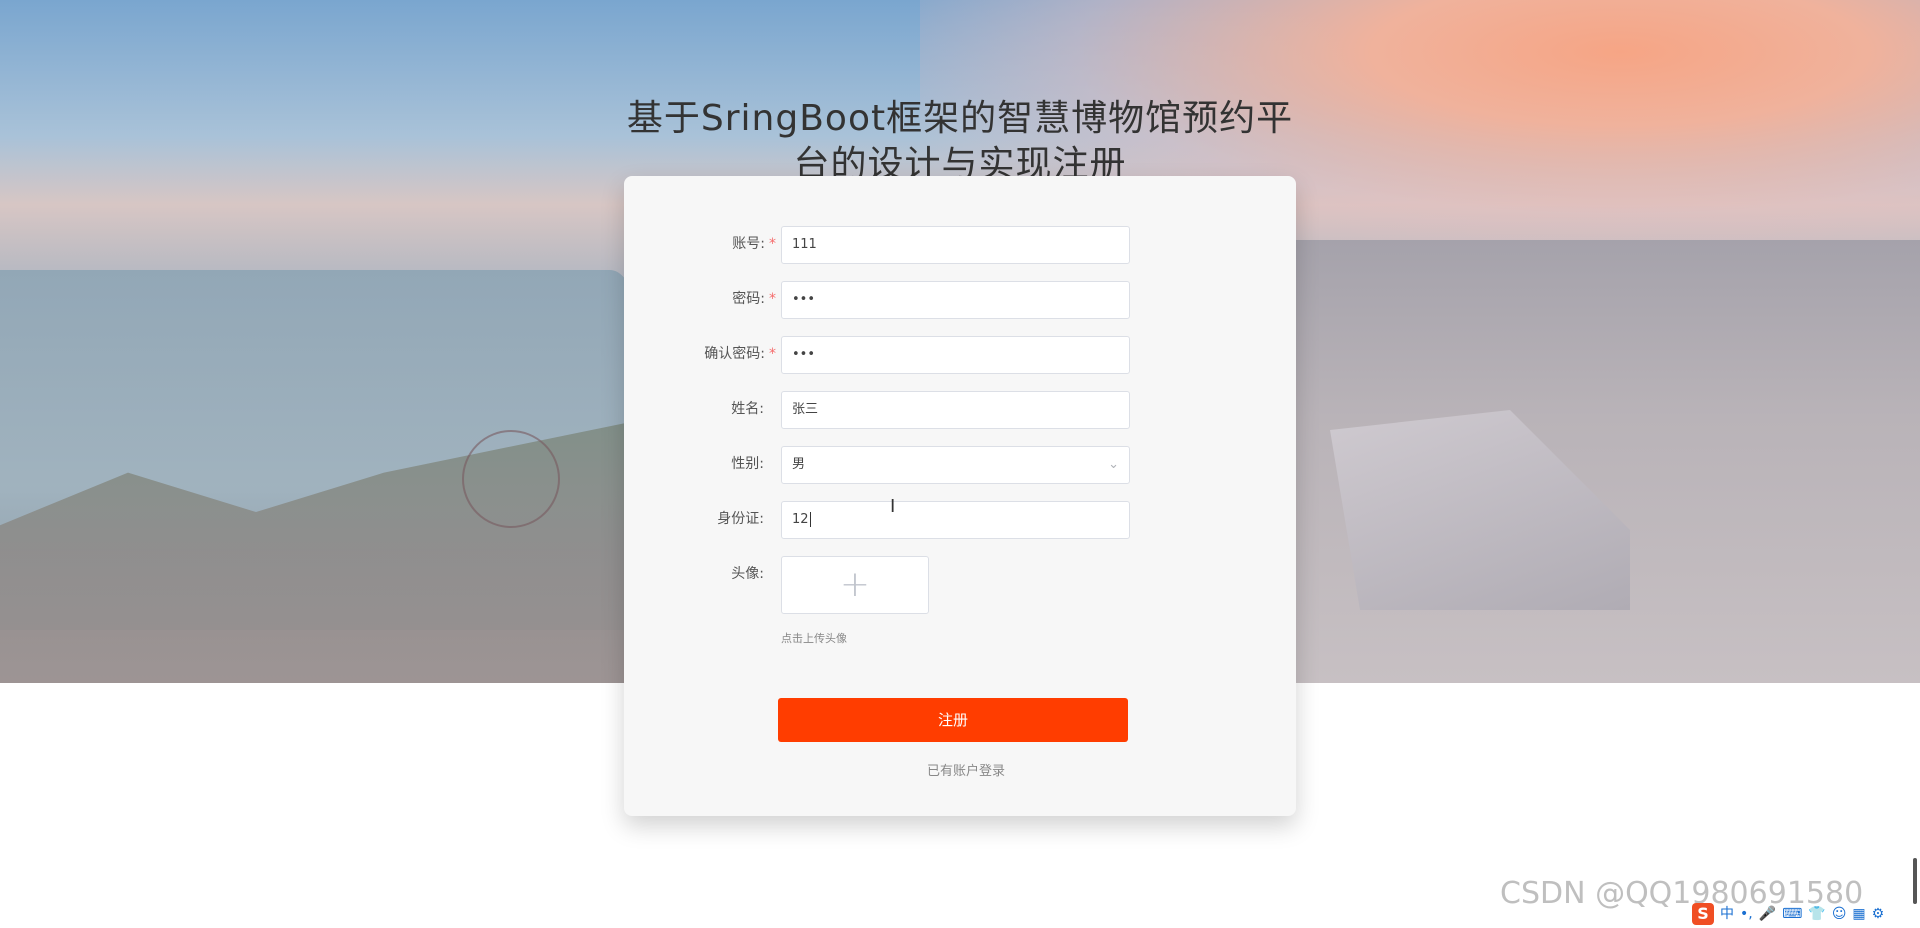  I want to click on login-link-row: 已有账户登录, so click(960, 769).